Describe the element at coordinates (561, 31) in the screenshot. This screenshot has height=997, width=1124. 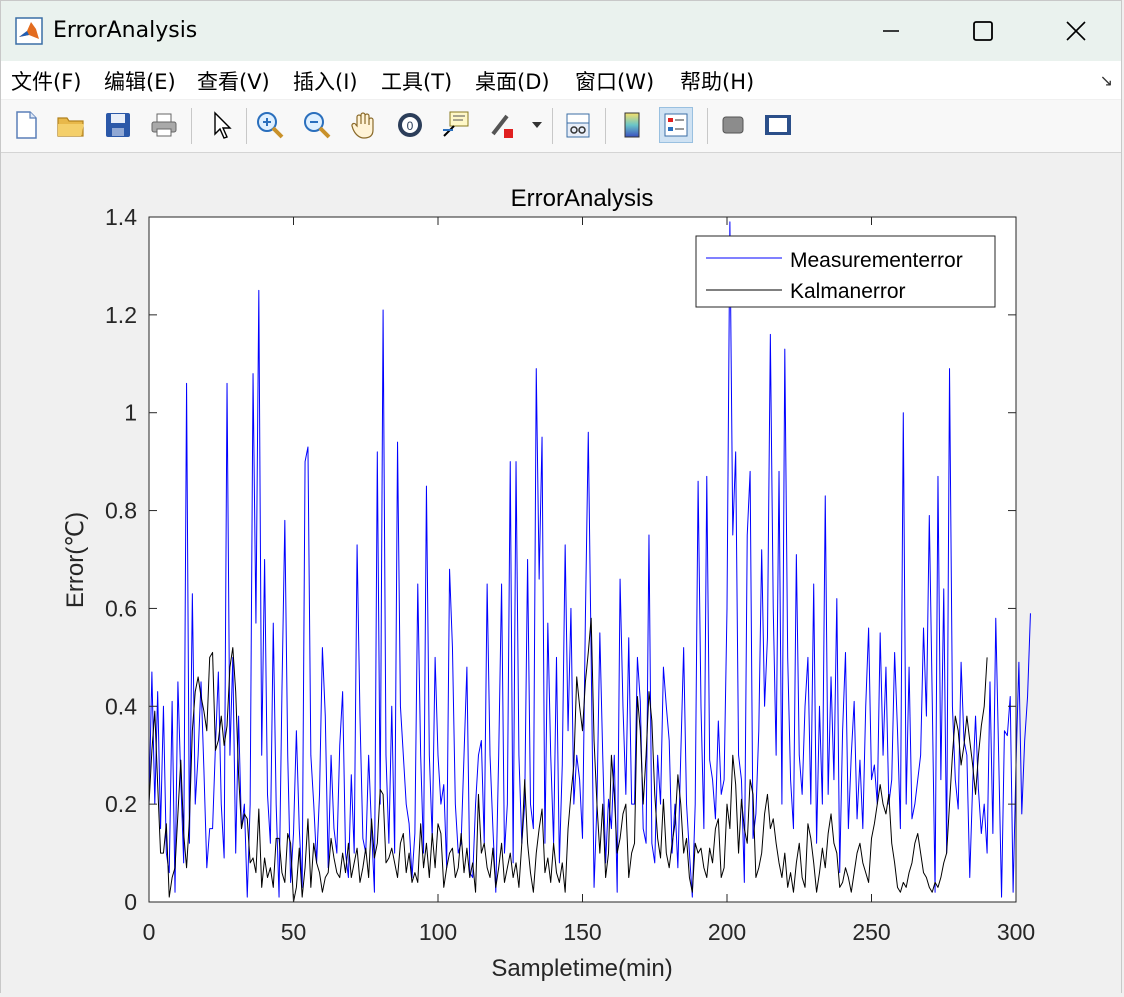
I see `title-bar: ErrorAnalysis` at that location.